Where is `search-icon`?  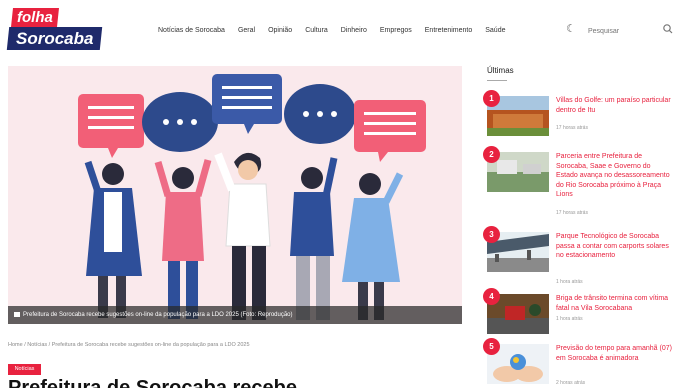 search-icon is located at coordinates (668, 29).